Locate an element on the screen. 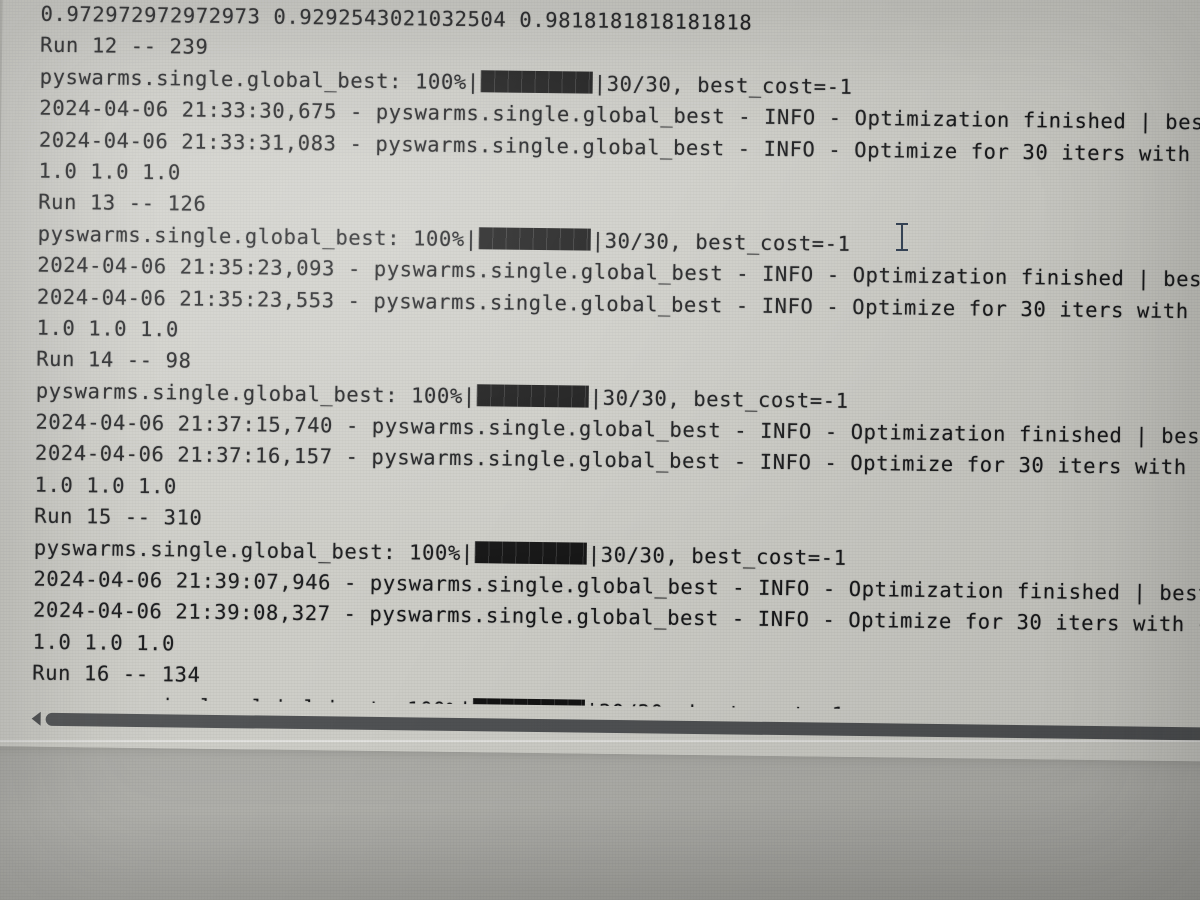 This screenshot has height=900, width=1200. horizontal-scrollbar is located at coordinates (615, 726).